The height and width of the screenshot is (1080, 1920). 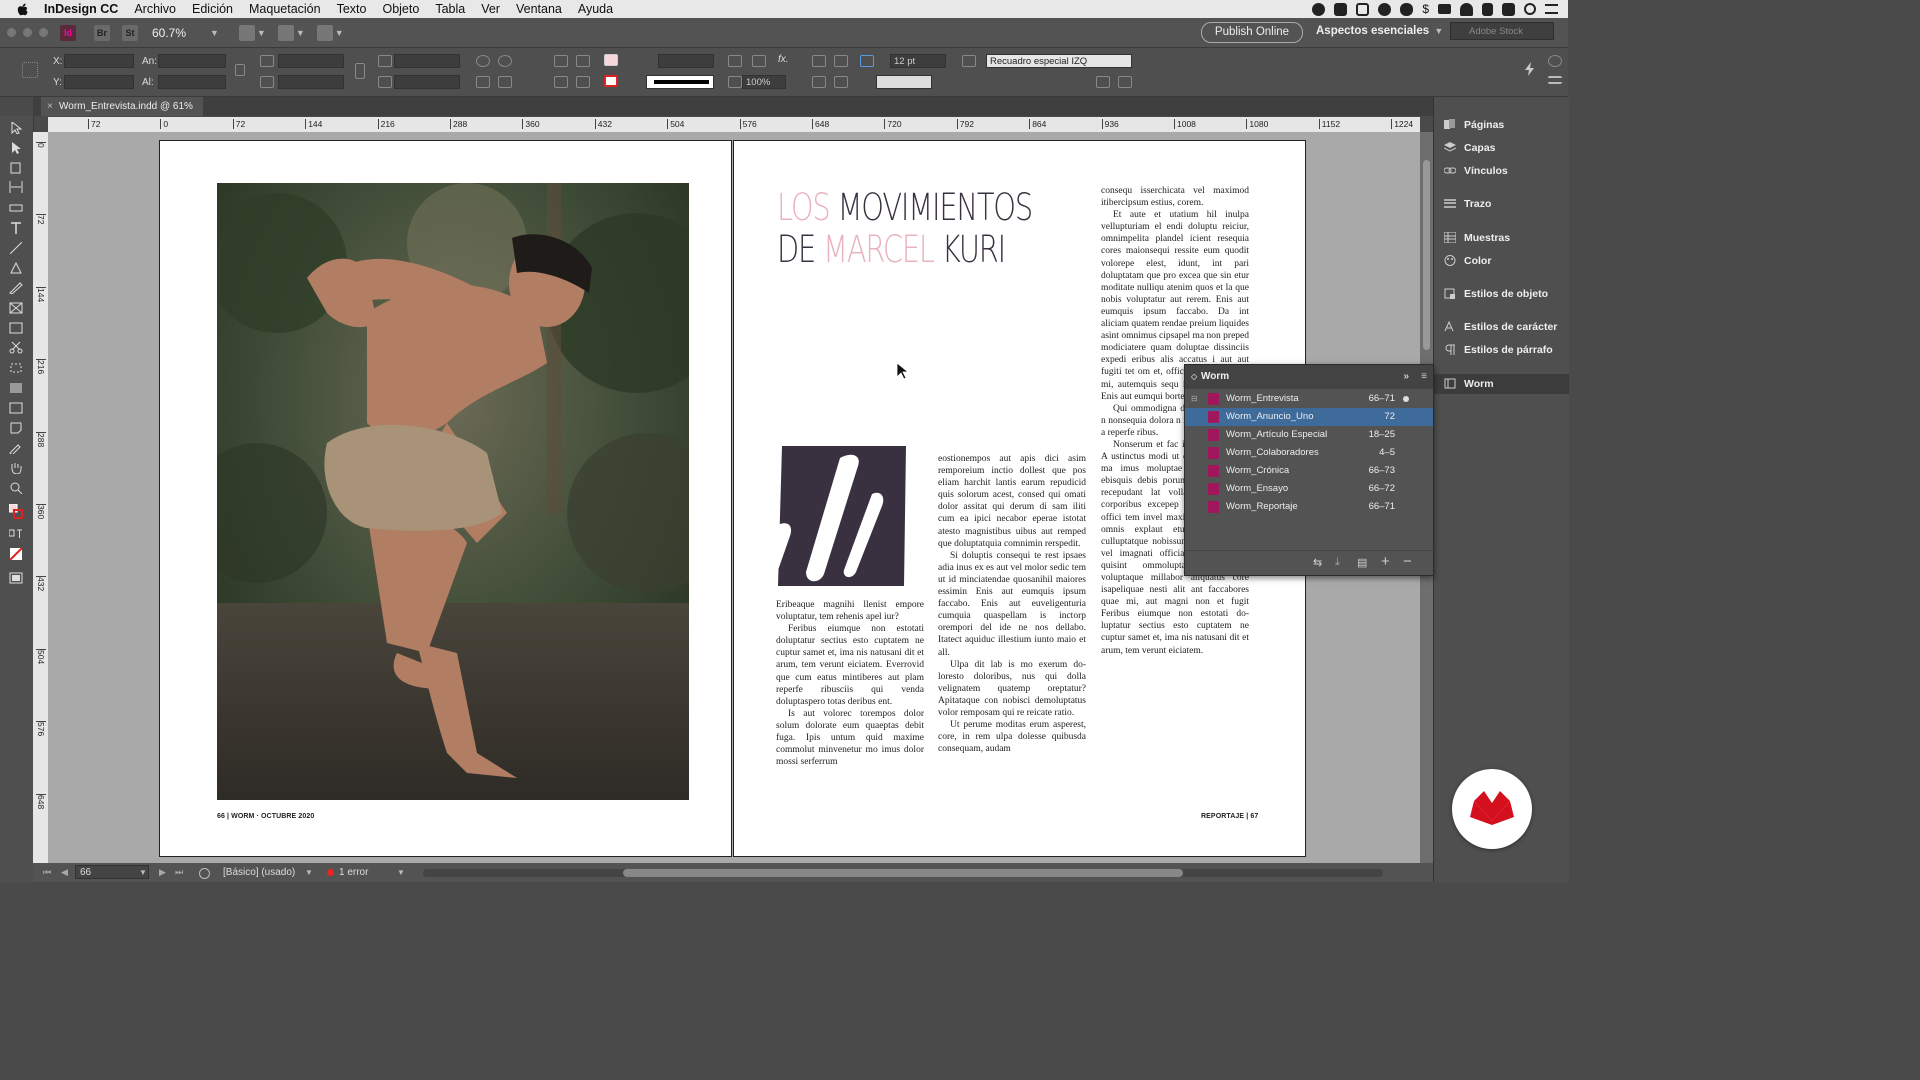 I want to click on close-window-icon, so click(x=11, y=32).